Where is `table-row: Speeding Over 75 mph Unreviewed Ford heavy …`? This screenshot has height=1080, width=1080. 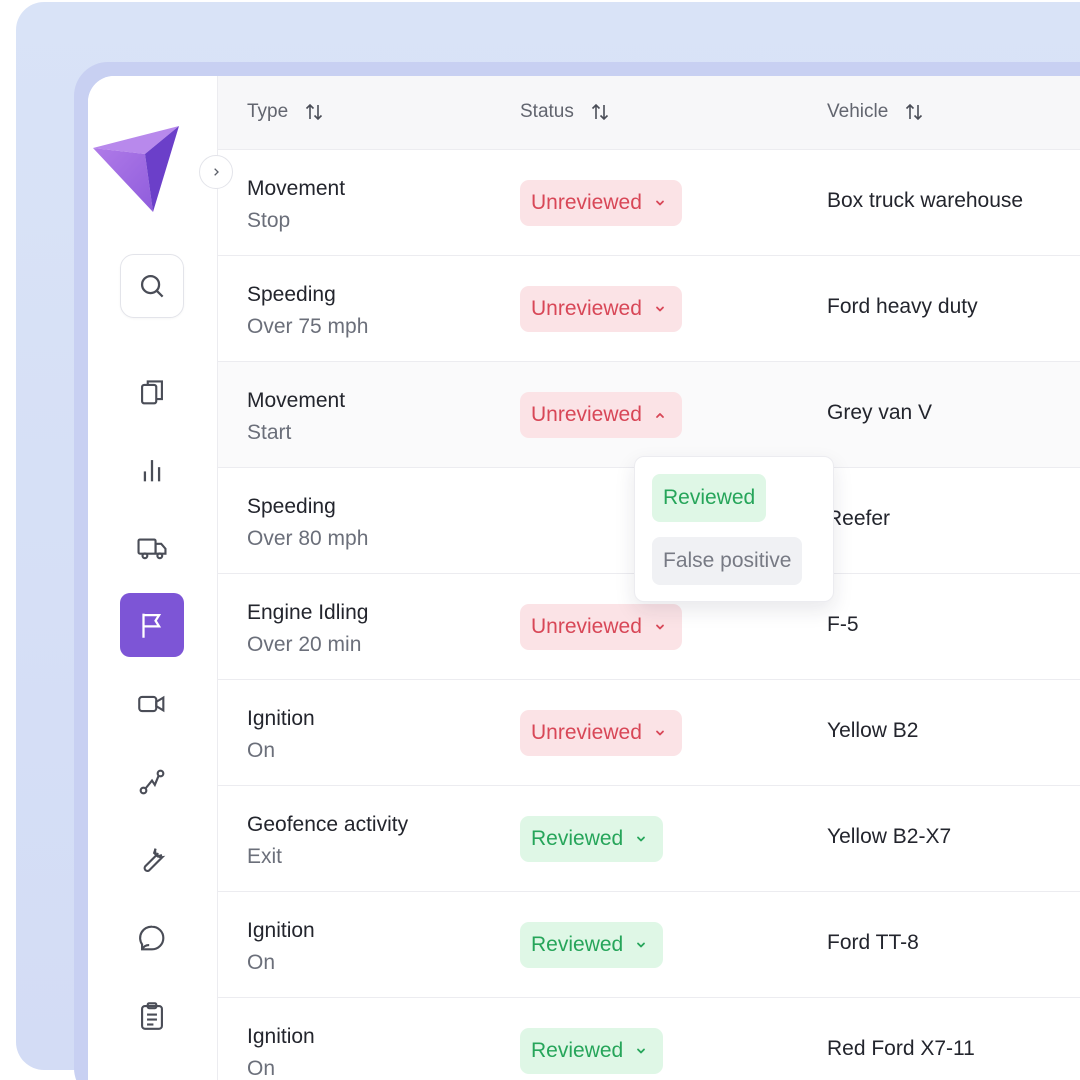
table-row: Speeding Over 75 mph Unreviewed Ford heavy … is located at coordinates (649, 309).